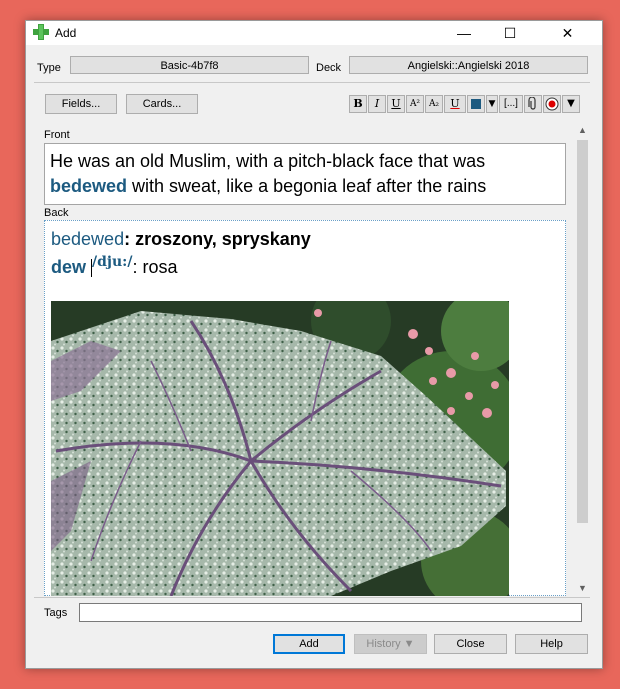  Describe the element at coordinates (396, 104) in the screenshot. I see `underline-button: U` at that location.